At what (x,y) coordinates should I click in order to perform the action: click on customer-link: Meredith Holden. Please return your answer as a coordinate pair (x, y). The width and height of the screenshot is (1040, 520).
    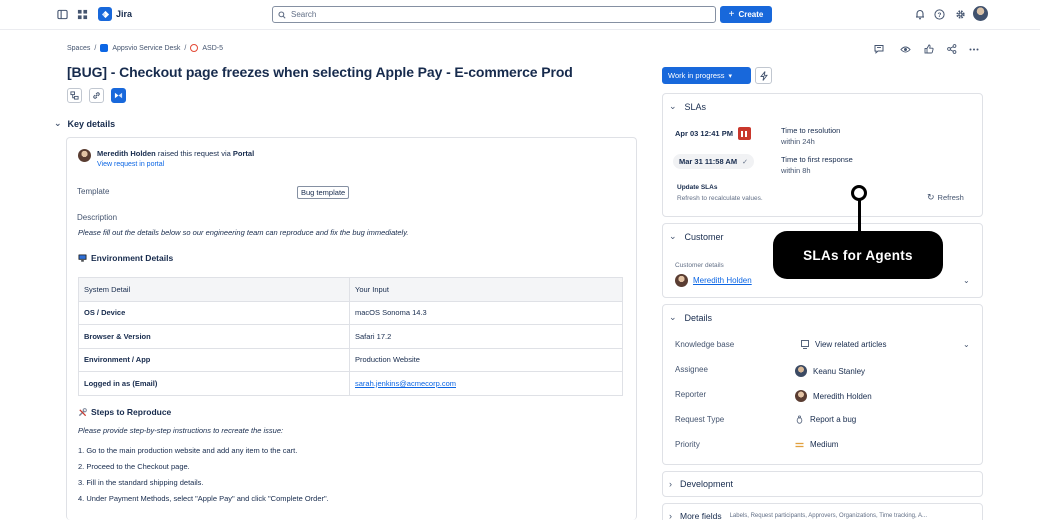
    Looking at the image, I should click on (713, 280).